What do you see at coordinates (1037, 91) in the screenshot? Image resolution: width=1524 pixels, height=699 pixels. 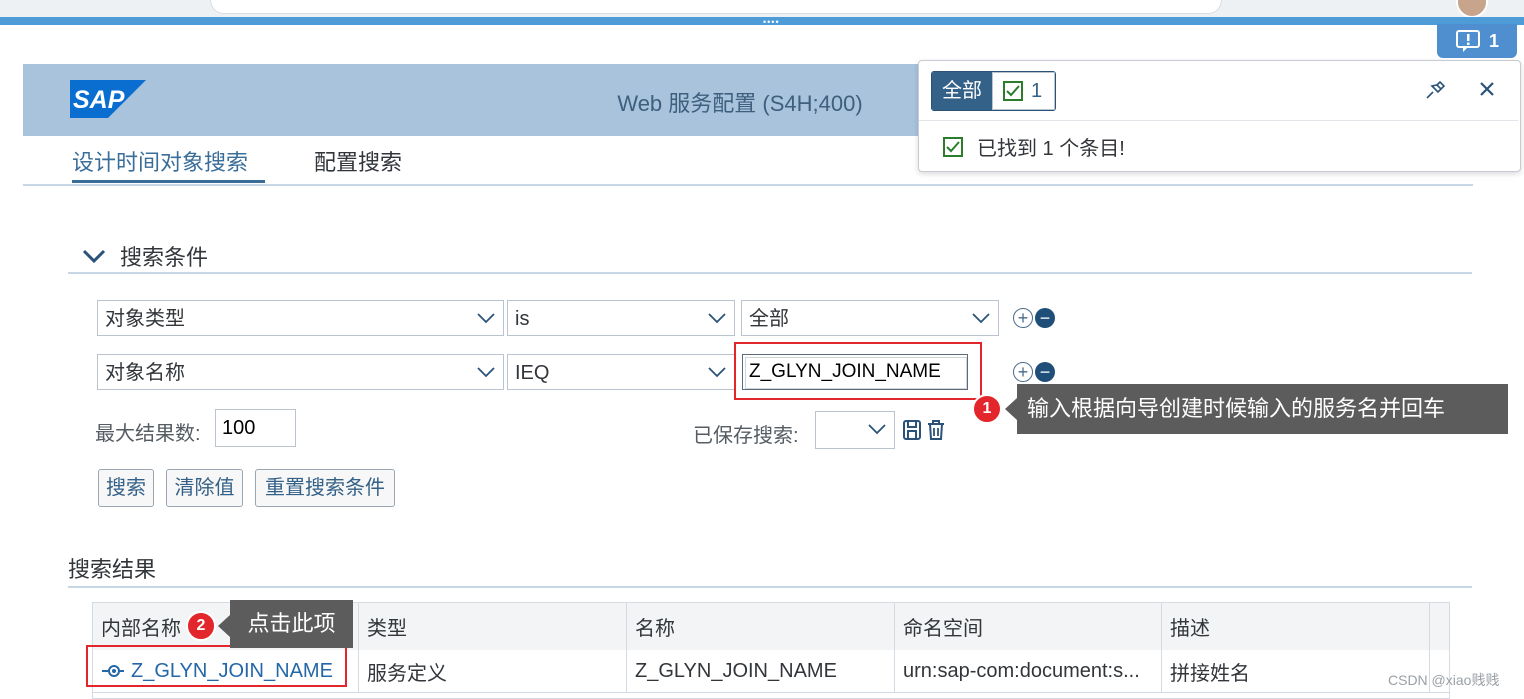 I see `success-count: 1` at bounding box center [1037, 91].